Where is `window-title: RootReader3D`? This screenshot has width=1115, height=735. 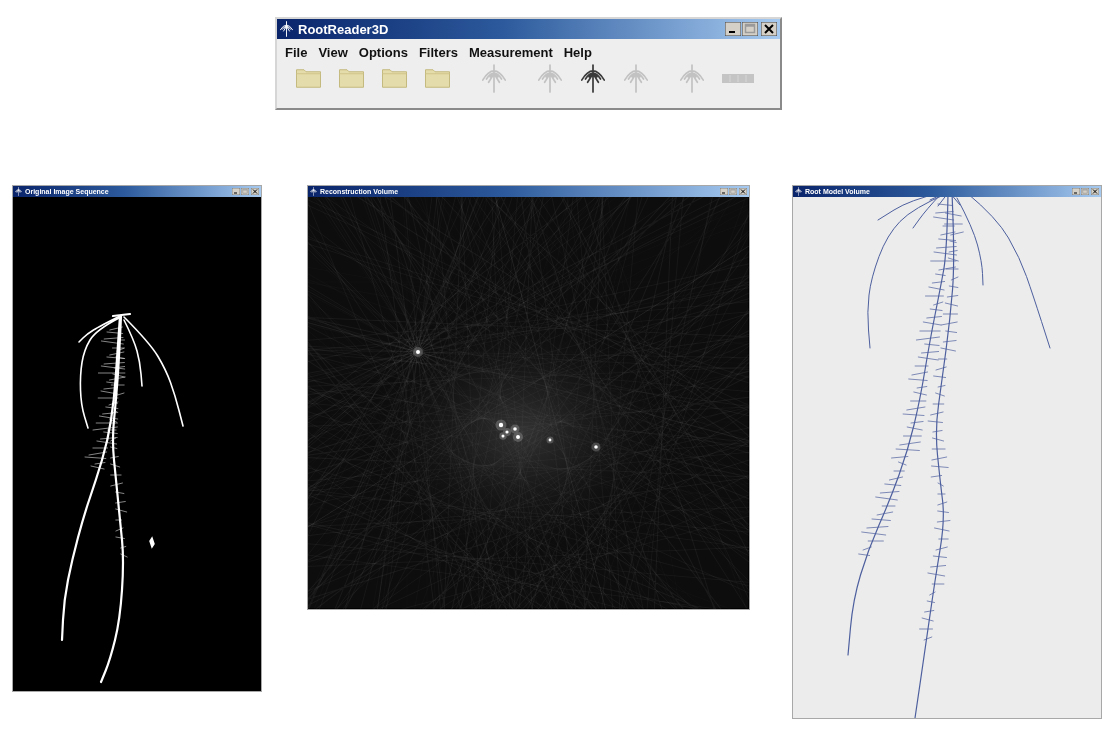
window-title: RootReader3D is located at coordinates (343, 29).